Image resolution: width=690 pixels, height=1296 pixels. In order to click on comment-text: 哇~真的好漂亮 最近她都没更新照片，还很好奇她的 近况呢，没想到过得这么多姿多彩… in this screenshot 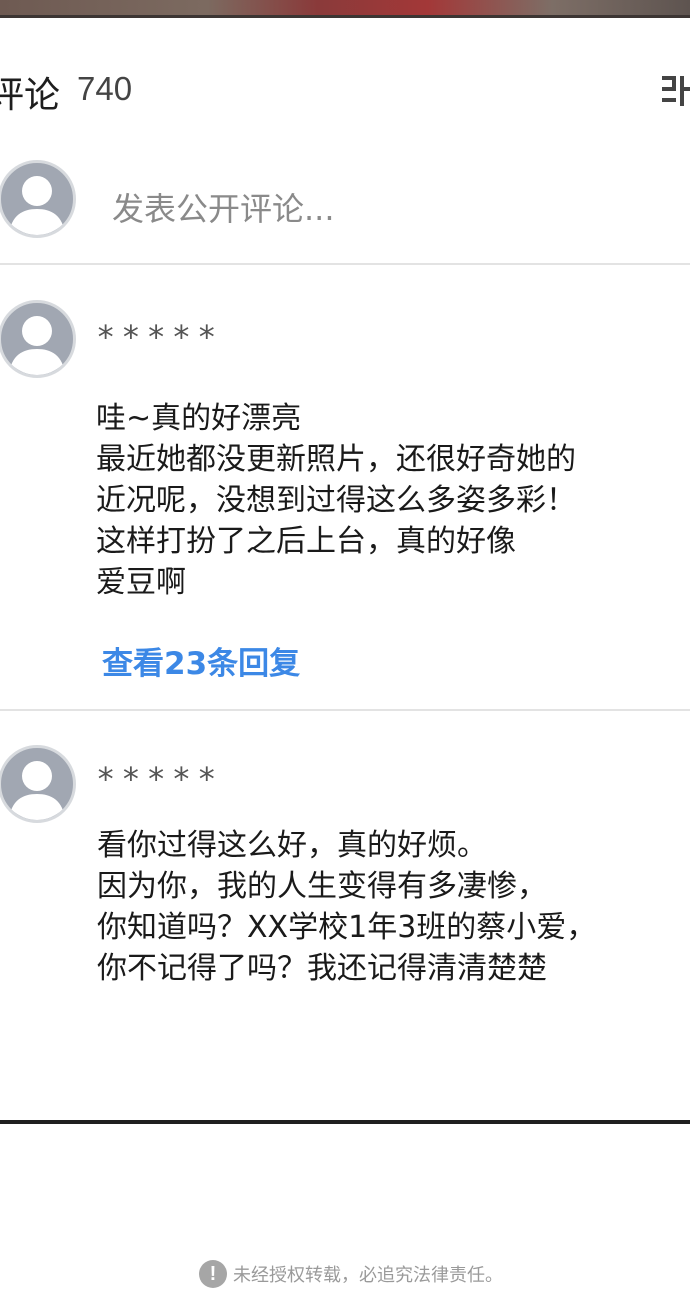, I will do `click(336, 500)`.